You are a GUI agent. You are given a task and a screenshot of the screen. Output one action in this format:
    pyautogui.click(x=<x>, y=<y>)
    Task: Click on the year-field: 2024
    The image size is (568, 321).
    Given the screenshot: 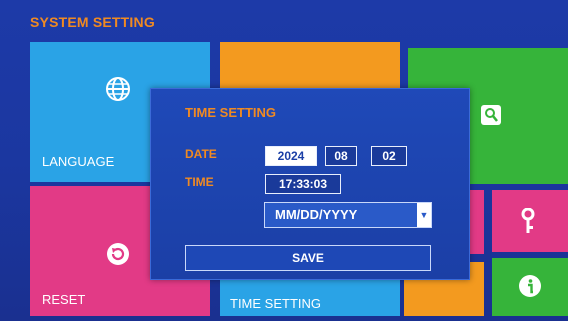 What is the action you would take?
    pyautogui.click(x=291, y=156)
    